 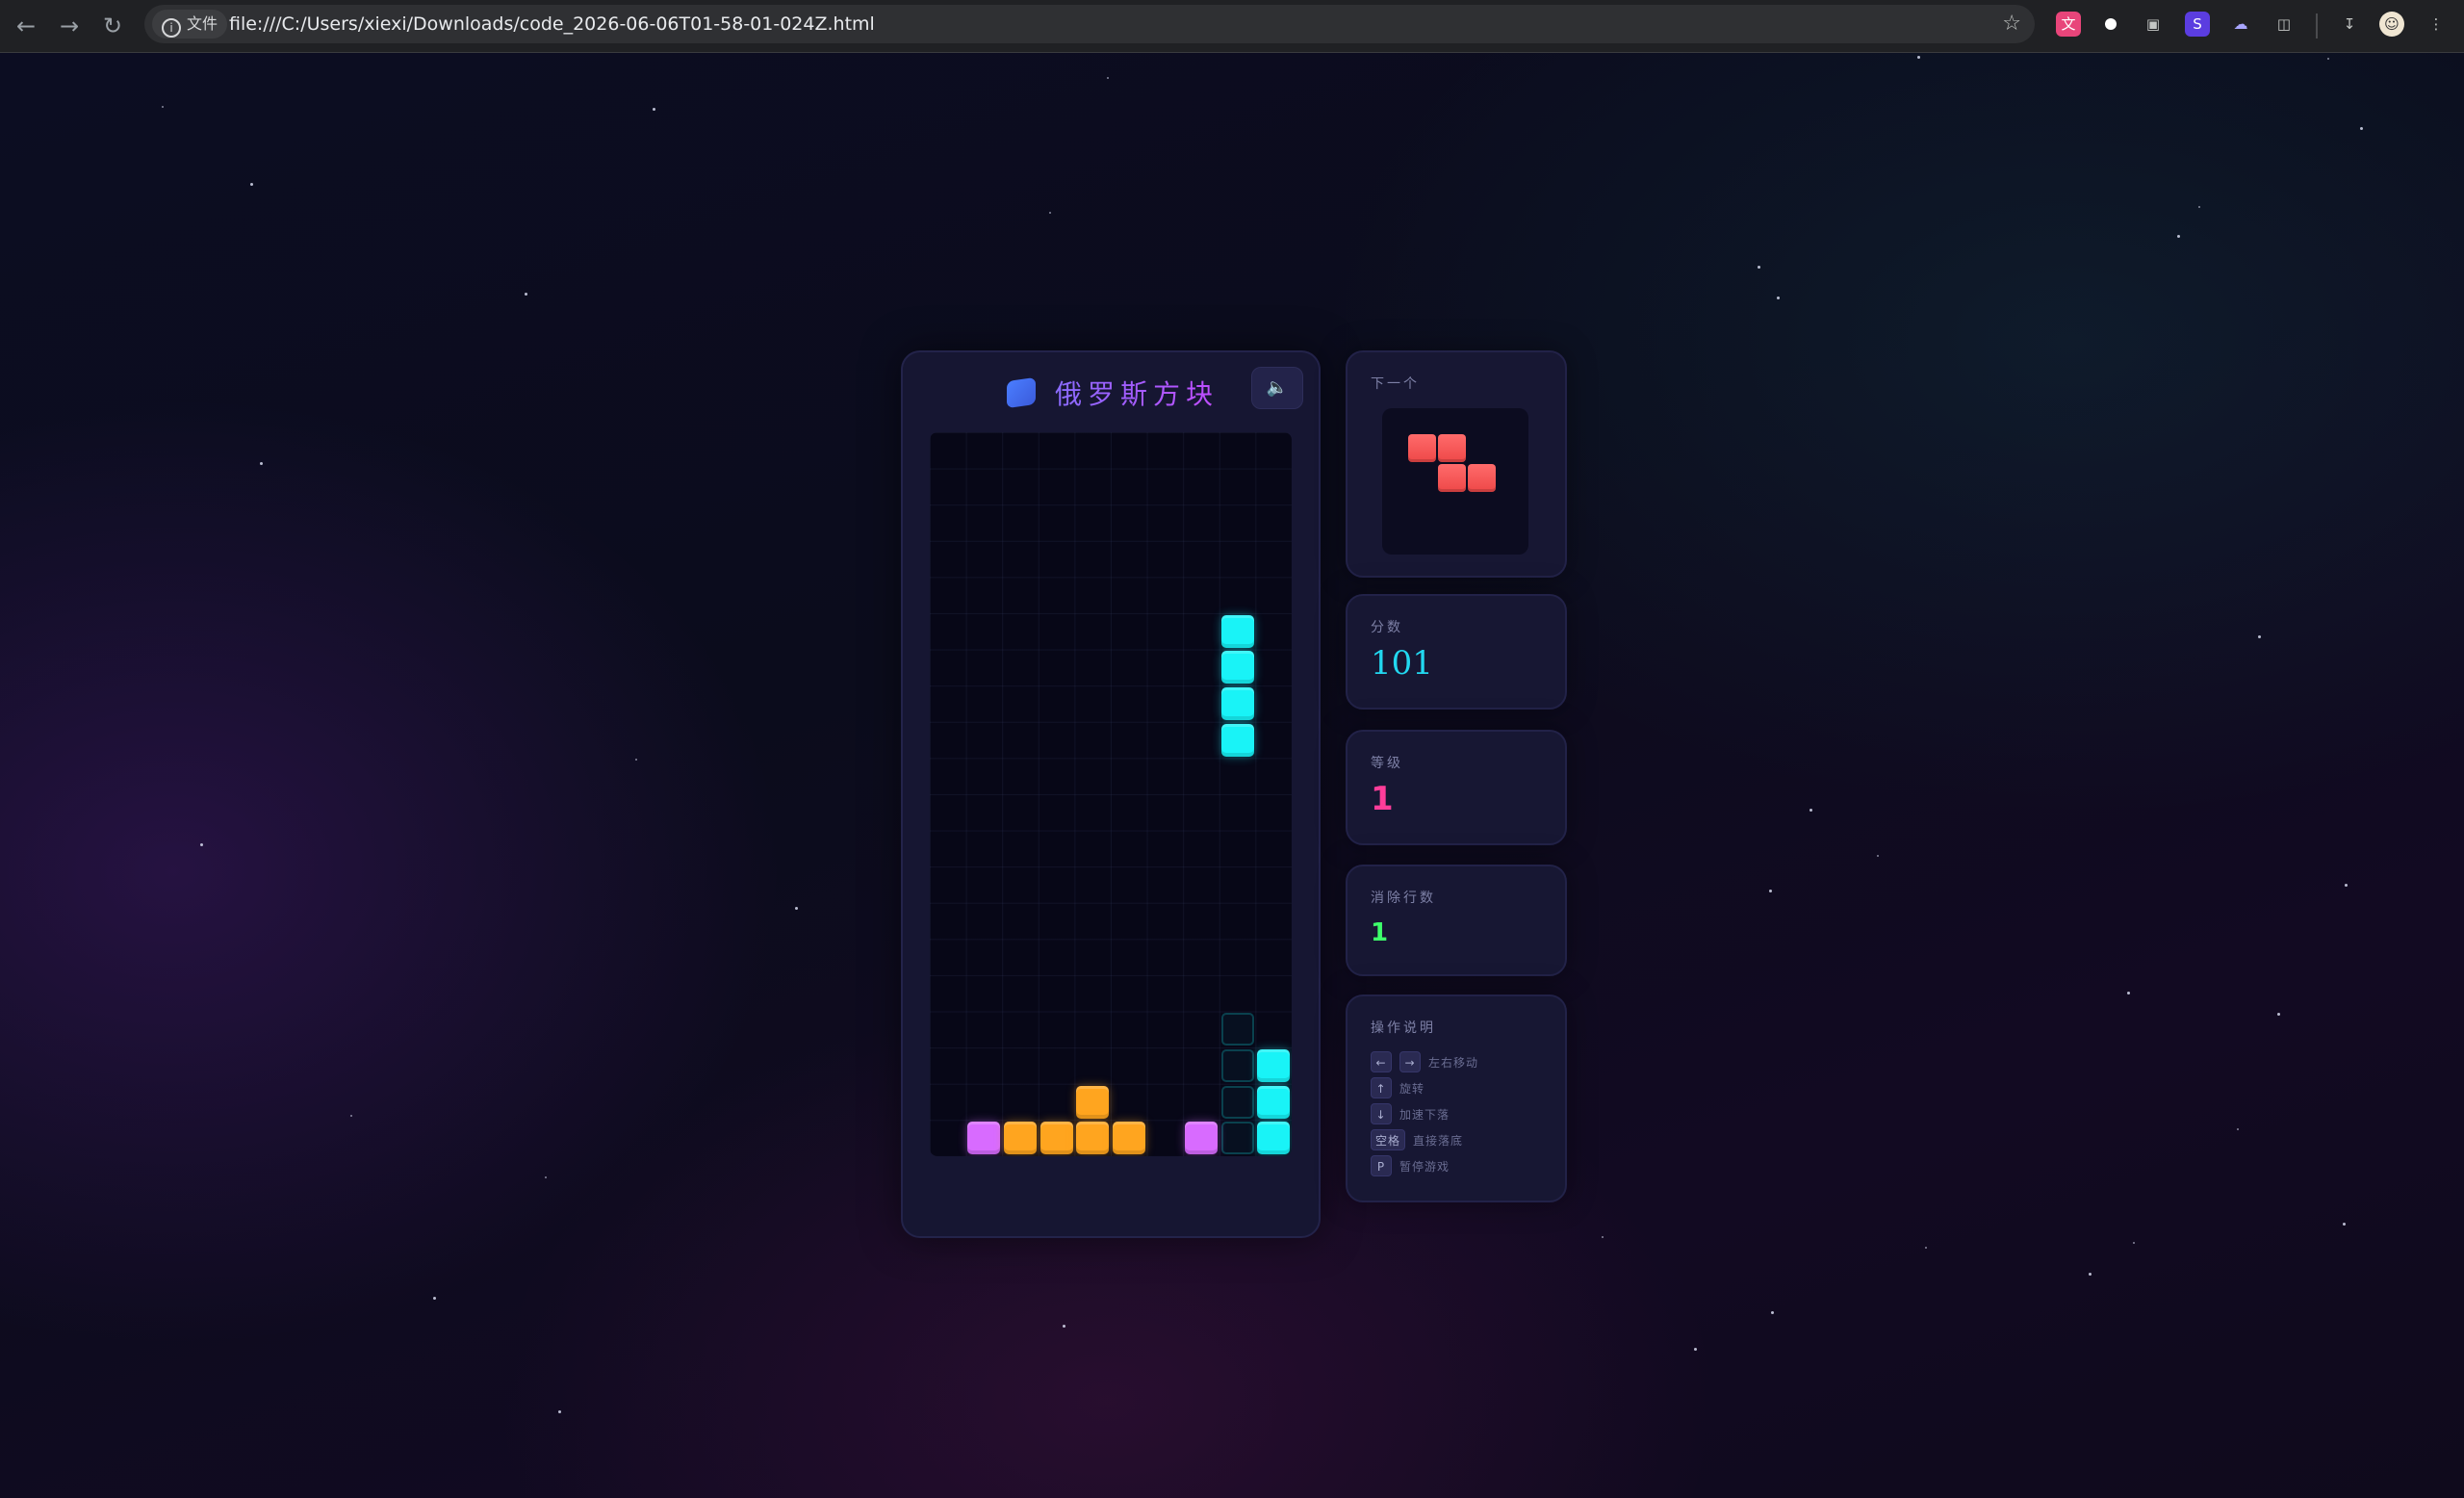 What do you see at coordinates (1388, 1139) in the screenshot?
I see `key-space: 空格` at bounding box center [1388, 1139].